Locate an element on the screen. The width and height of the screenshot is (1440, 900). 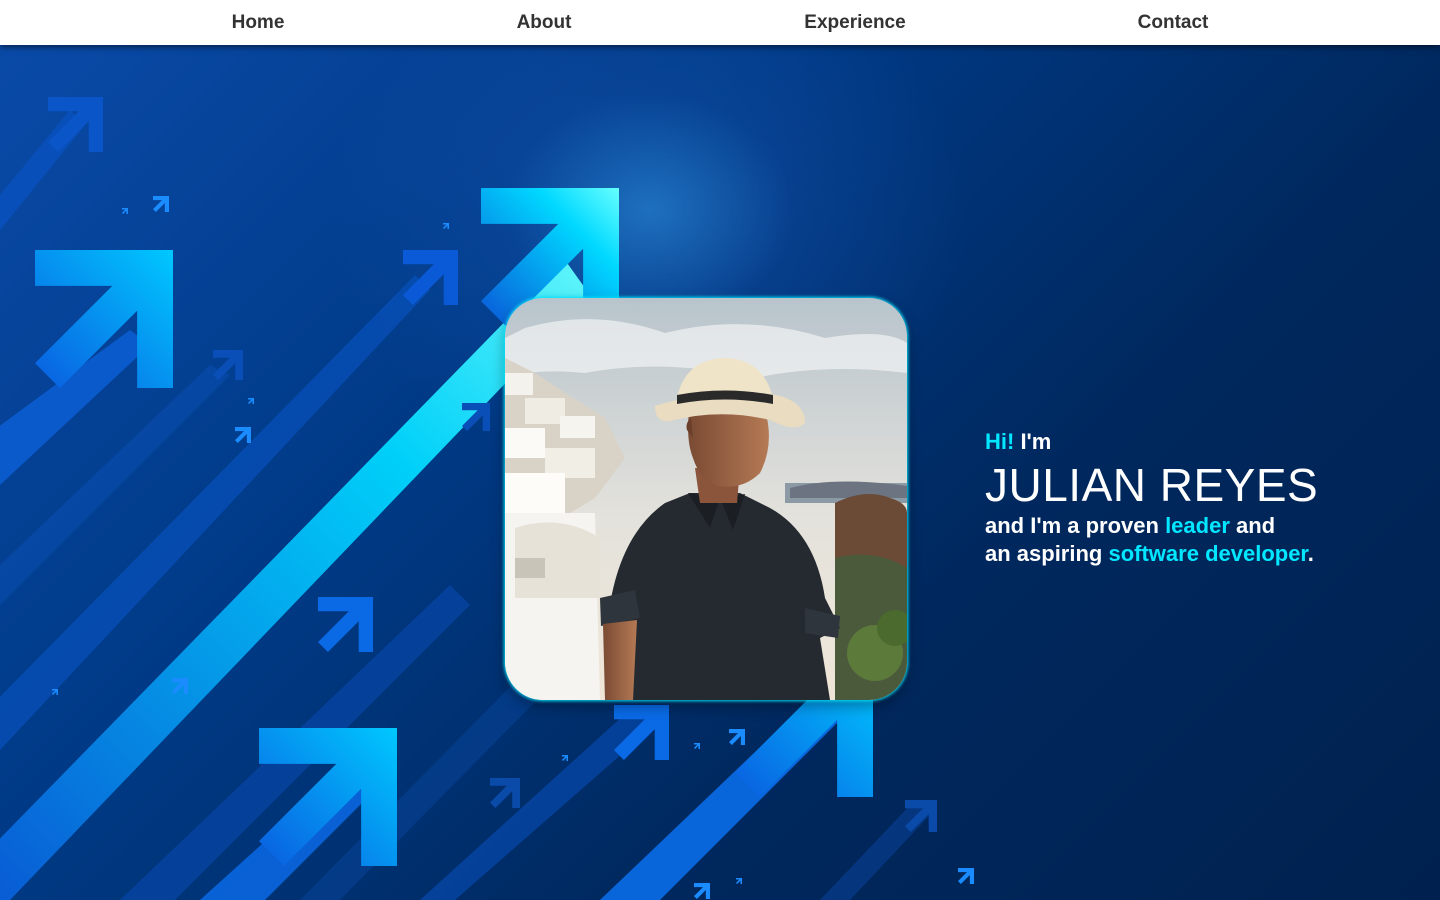
tagline-line-2: an aspiring software developer. is located at coordinates (1151, 554).